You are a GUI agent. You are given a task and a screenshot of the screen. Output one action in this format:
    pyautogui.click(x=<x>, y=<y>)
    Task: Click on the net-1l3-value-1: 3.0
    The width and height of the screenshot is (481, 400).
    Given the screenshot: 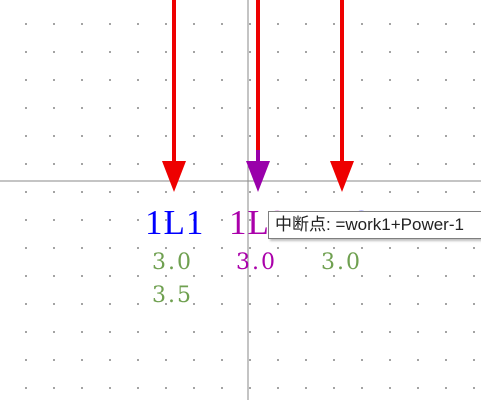 What is the action you would take?
    pyautogui.click(x=341, y=262)
    